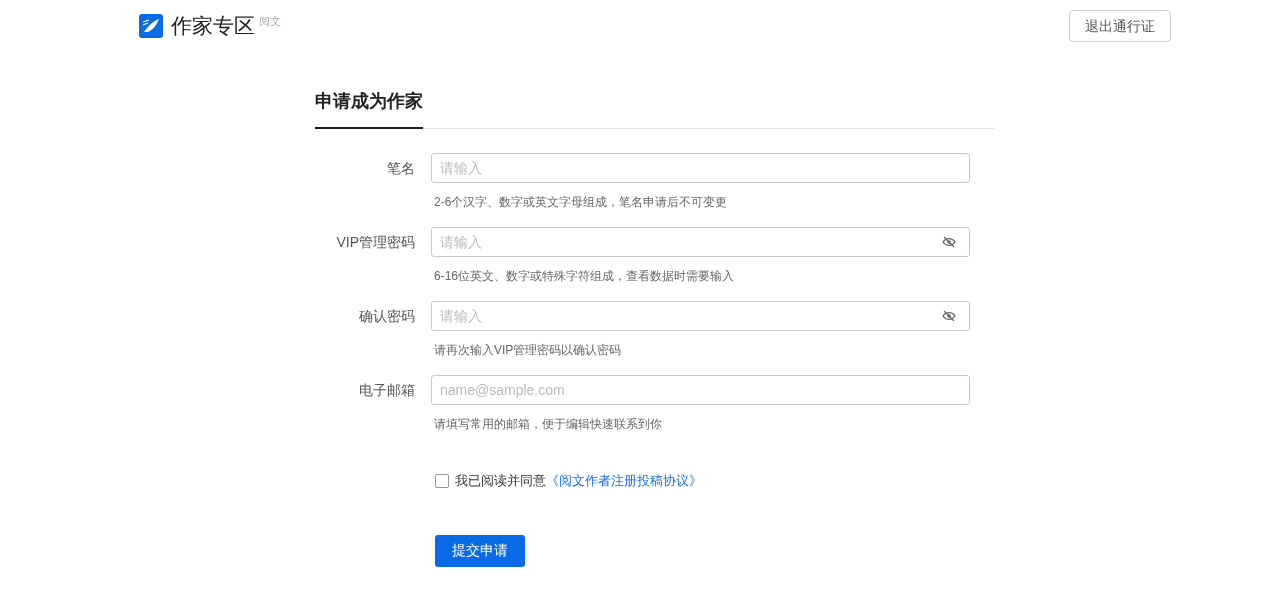 The width and height of the screenshot is (1282, 600). What do you see at coordinates (400, 168) in the screenshot?
I see `field-label: 笔名` at bounding box center [400, 168].